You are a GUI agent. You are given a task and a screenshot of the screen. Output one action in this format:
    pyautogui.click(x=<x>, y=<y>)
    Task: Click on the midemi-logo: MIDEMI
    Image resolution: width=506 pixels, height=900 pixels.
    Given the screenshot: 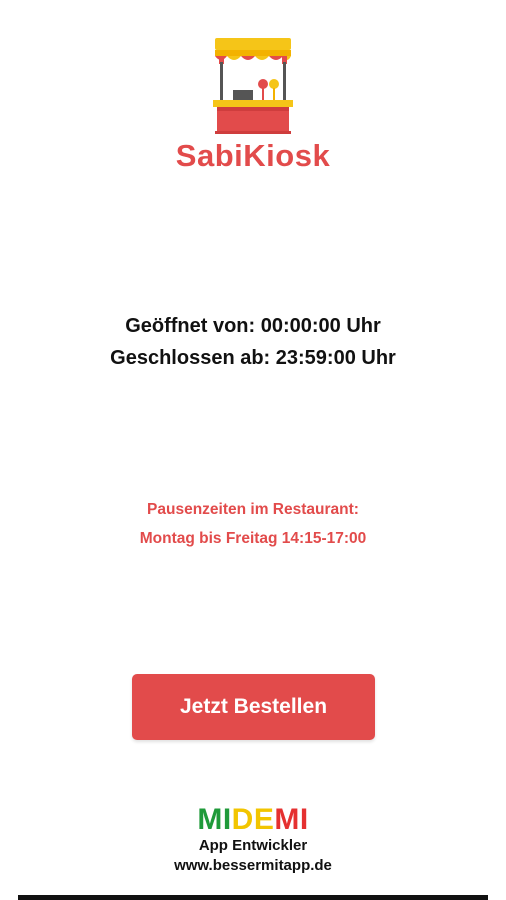 What is the action you would take?
    pyautogui.click(x=253, y=820)
    